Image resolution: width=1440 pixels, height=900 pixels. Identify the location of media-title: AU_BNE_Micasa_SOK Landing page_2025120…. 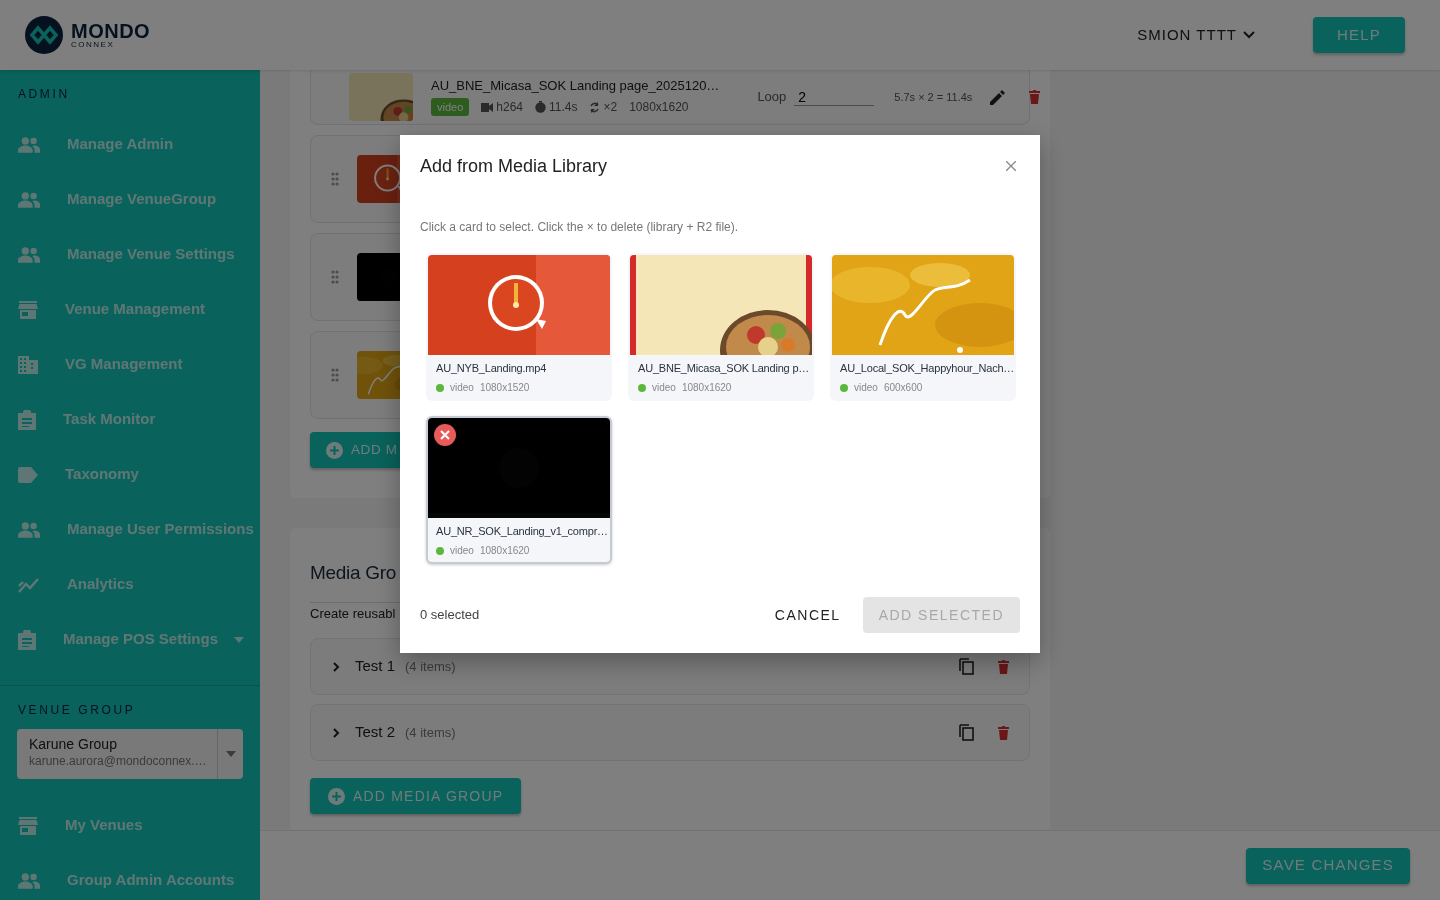
(575, 85).